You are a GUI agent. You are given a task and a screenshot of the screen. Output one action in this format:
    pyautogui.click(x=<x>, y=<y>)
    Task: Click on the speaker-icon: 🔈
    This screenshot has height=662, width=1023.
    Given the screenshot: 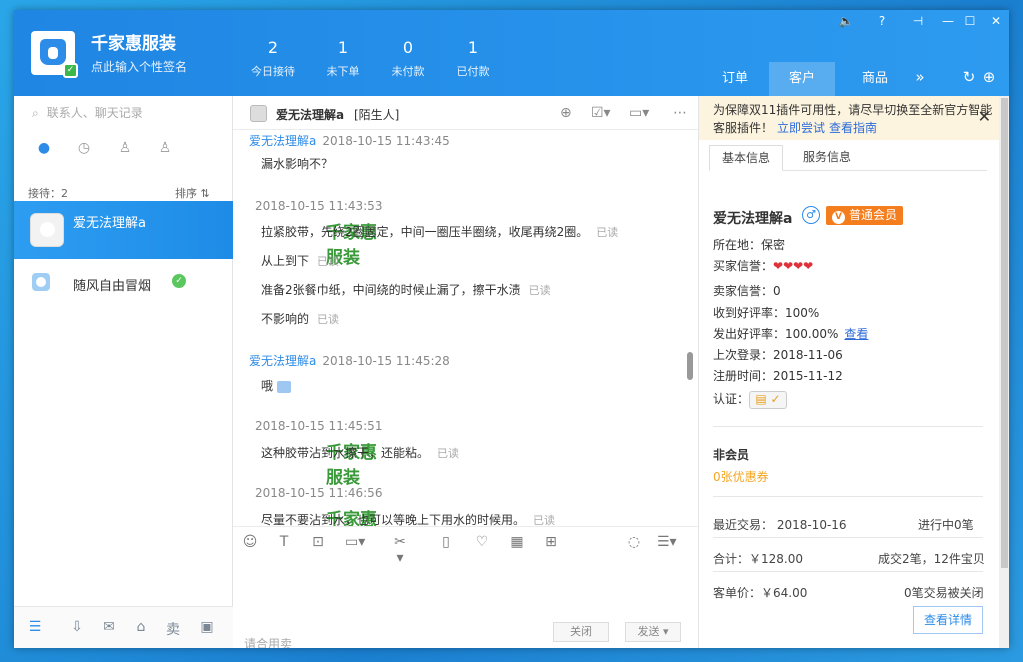 What is the action you would take?
    pyautogui.click(x=846, y=21)
    